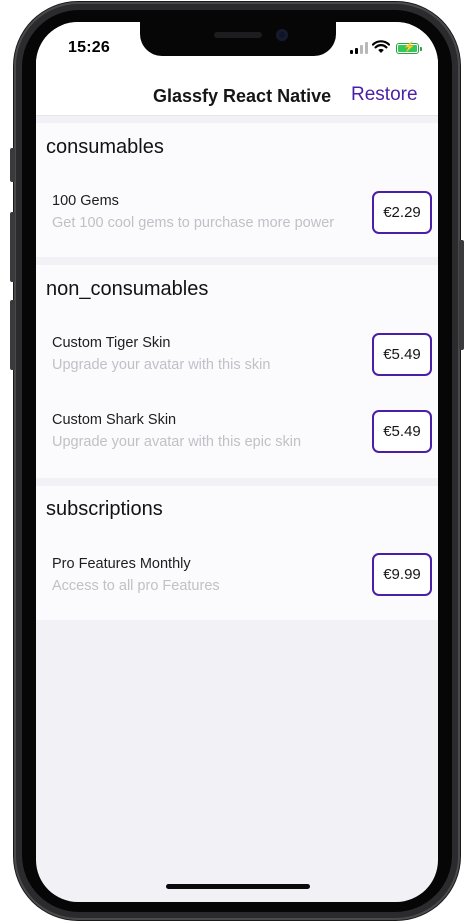 The height and width of the screenshot is (924, 474). I want to click on status-time: 15:26, so click(89, 47).